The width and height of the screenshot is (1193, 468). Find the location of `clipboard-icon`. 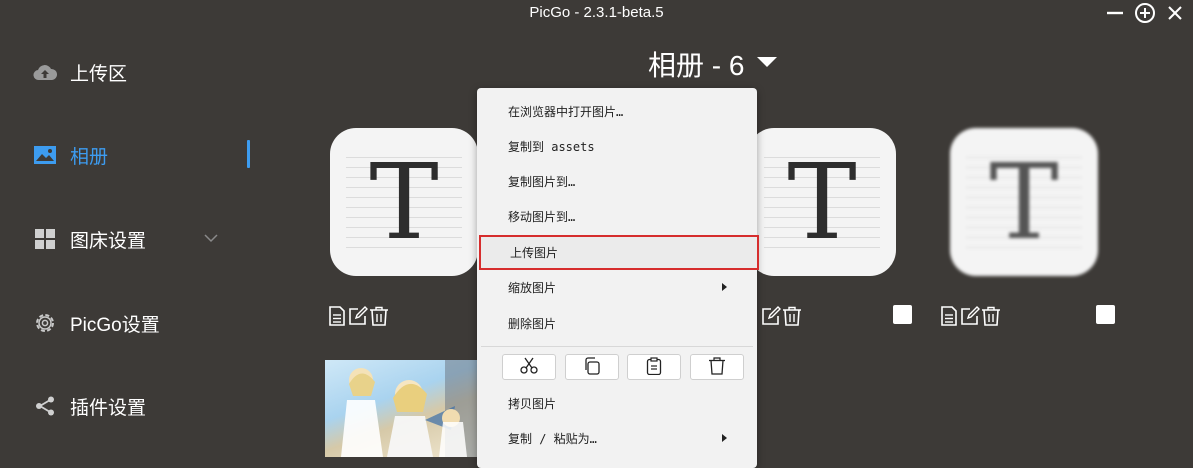

clipboard-icon is located at coordinates (654, 367).